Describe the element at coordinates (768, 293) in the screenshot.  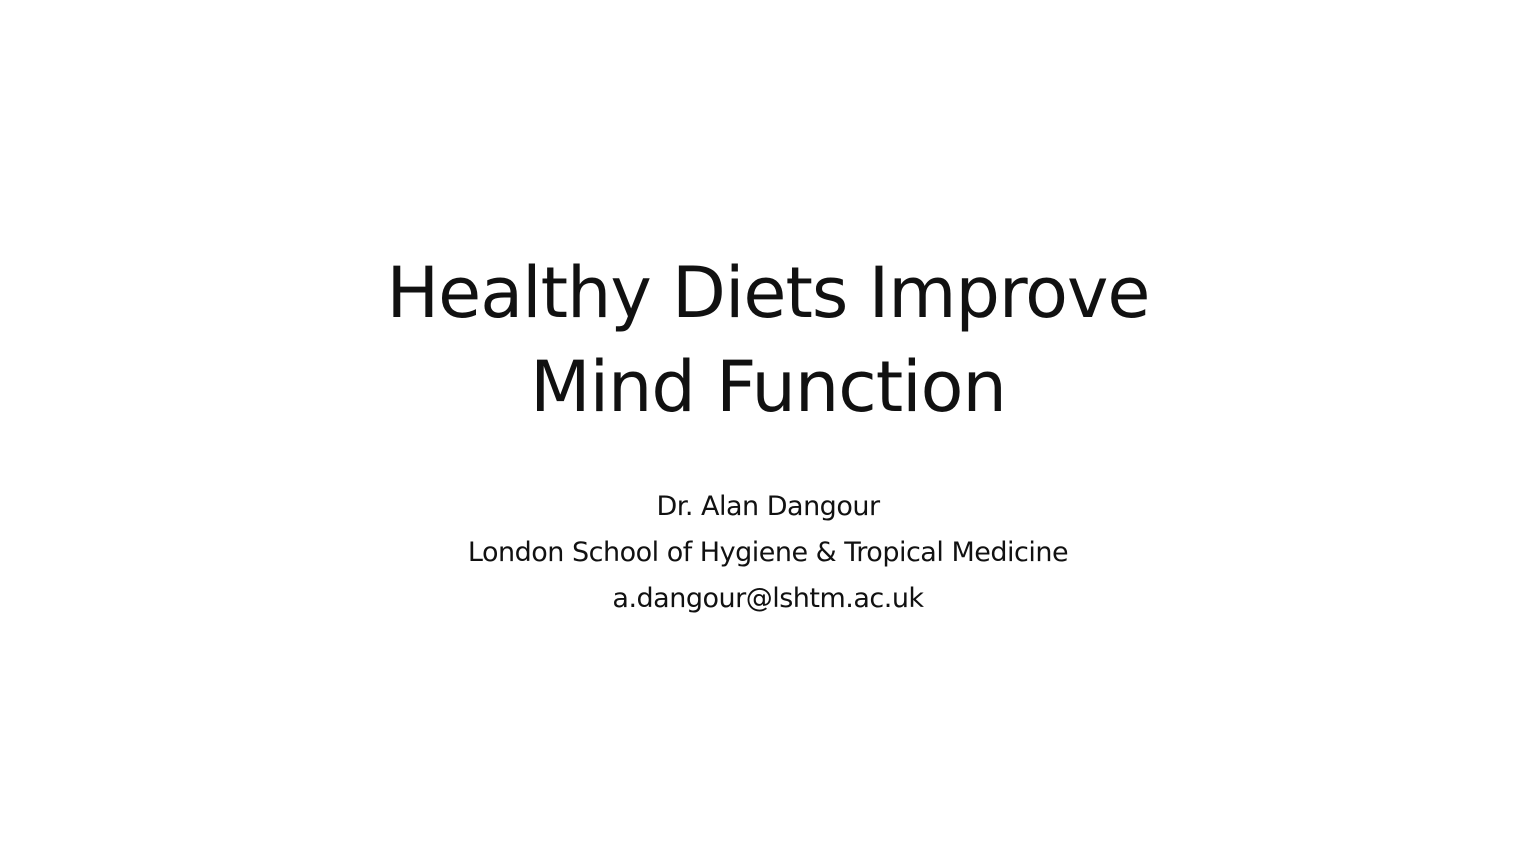
I see `title-line-1: Healthy Diets Improve` at that location.